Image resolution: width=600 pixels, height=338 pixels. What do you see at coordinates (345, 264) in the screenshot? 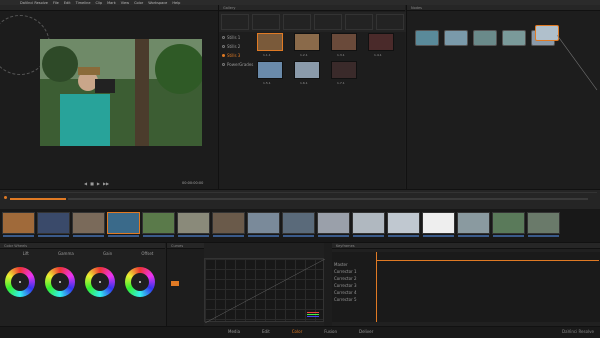
I see `track-label: Master` at bounding box center [345, 264].